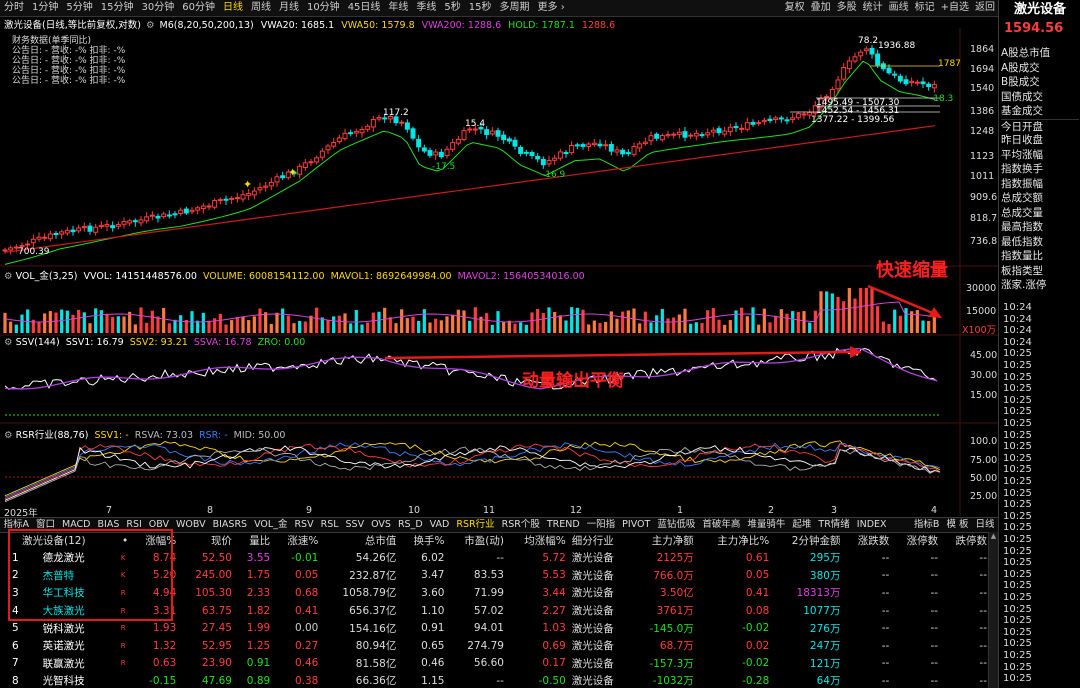 The width and height of the screenshot is (1080, 688). Describe the element at coordinates (254, 540) in the screenshot. I see `table-header-cell: 量比` at that location.